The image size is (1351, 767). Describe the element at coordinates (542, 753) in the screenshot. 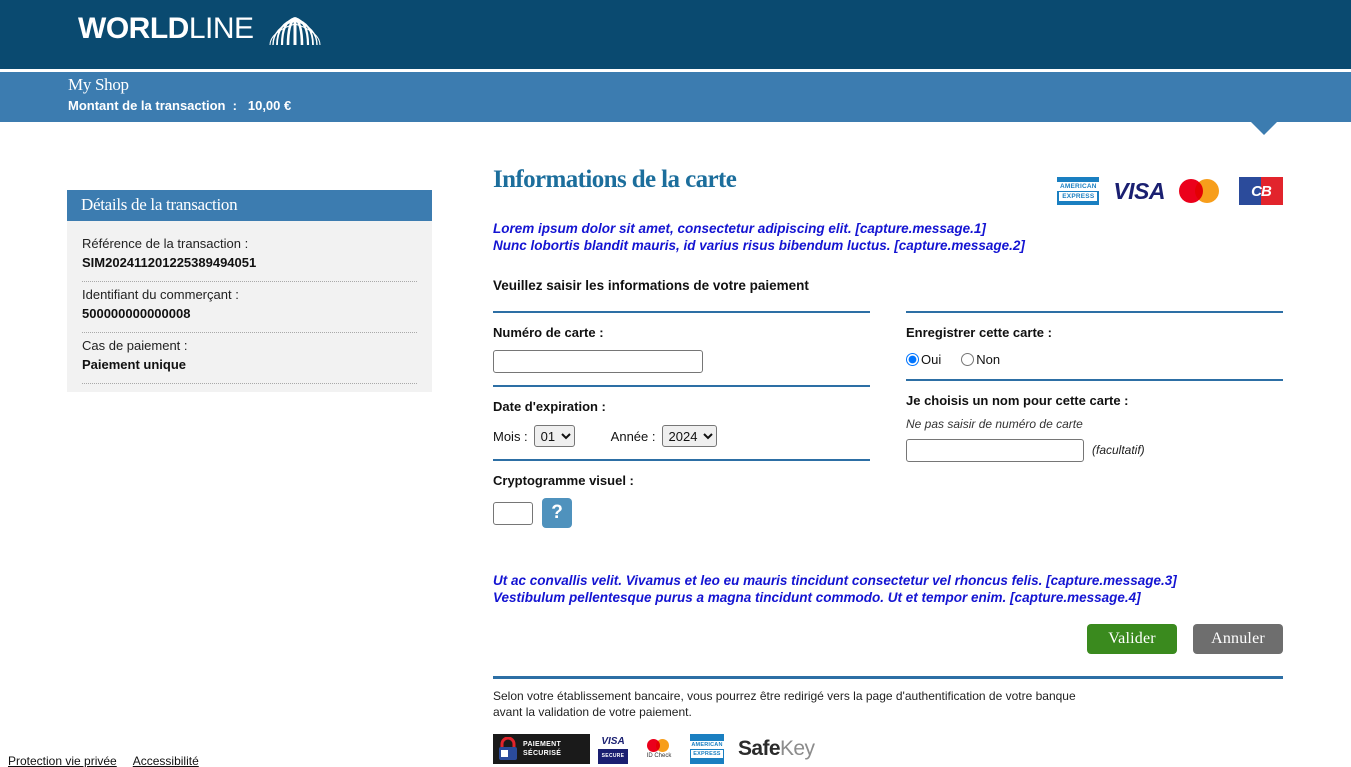

I see `cb-badge-line2: SÉCURISÉ` at that location.